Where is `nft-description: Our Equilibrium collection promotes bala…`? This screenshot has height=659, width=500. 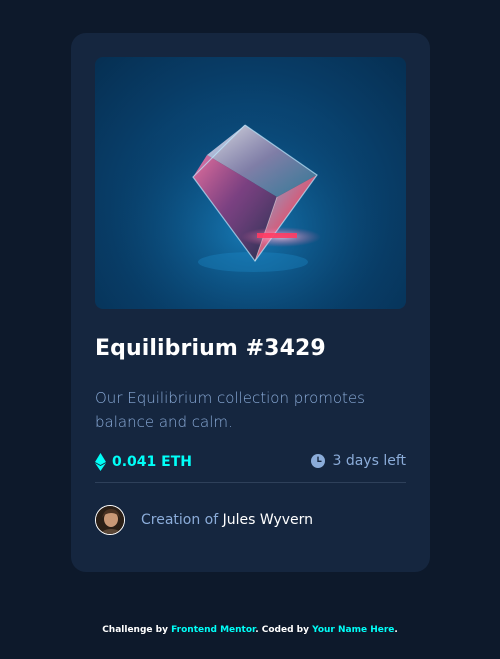 nft-description: Our Equilibrium collection promotes bala… is located at coordinates (230, 410).